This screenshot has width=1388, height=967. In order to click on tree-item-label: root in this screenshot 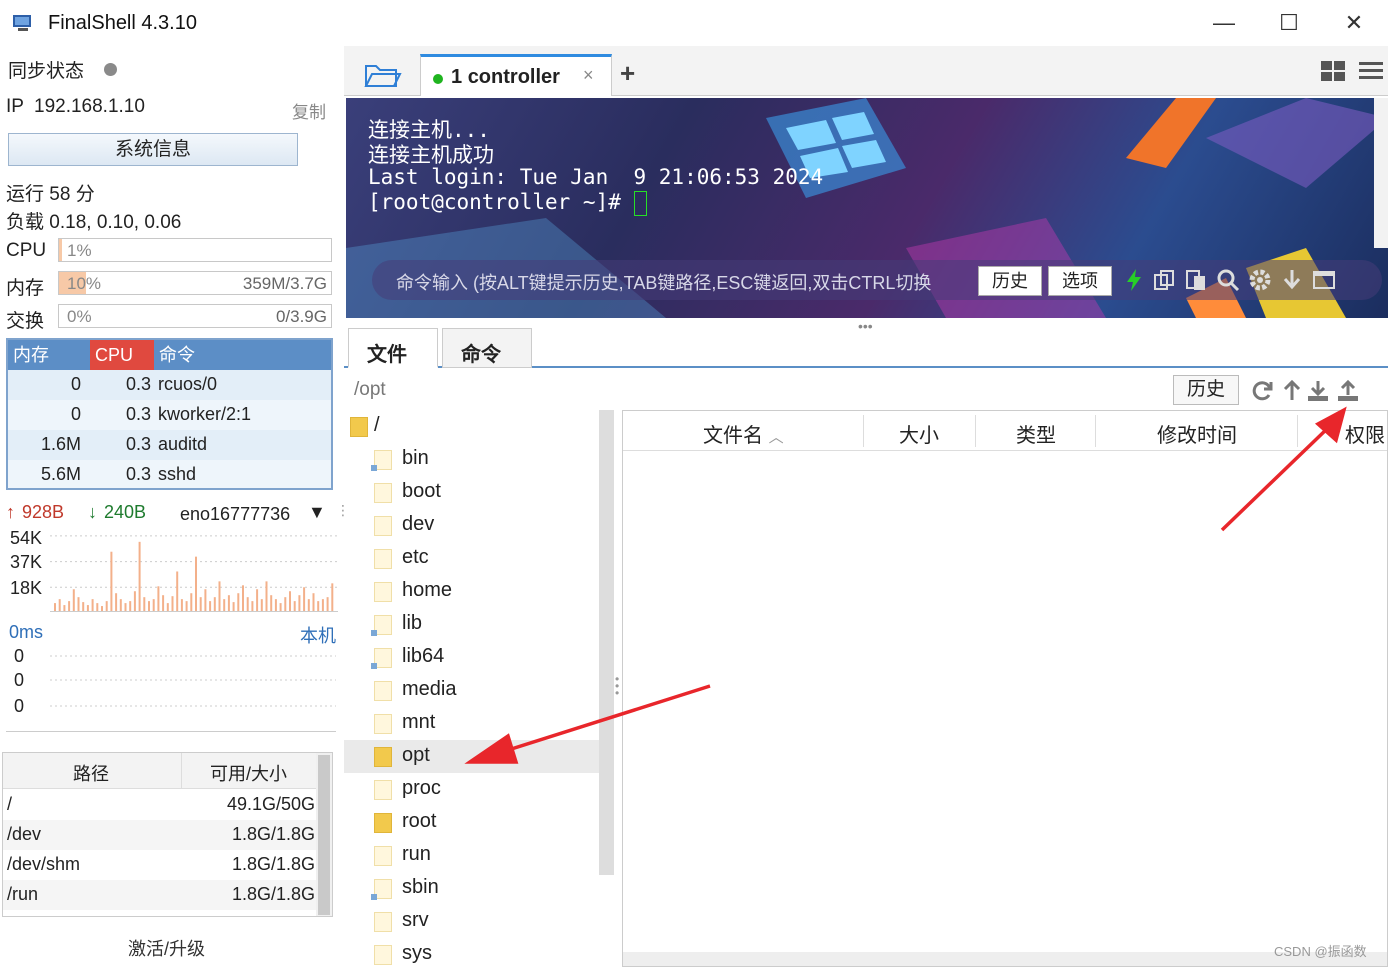, I will do `click(419, 821)`.